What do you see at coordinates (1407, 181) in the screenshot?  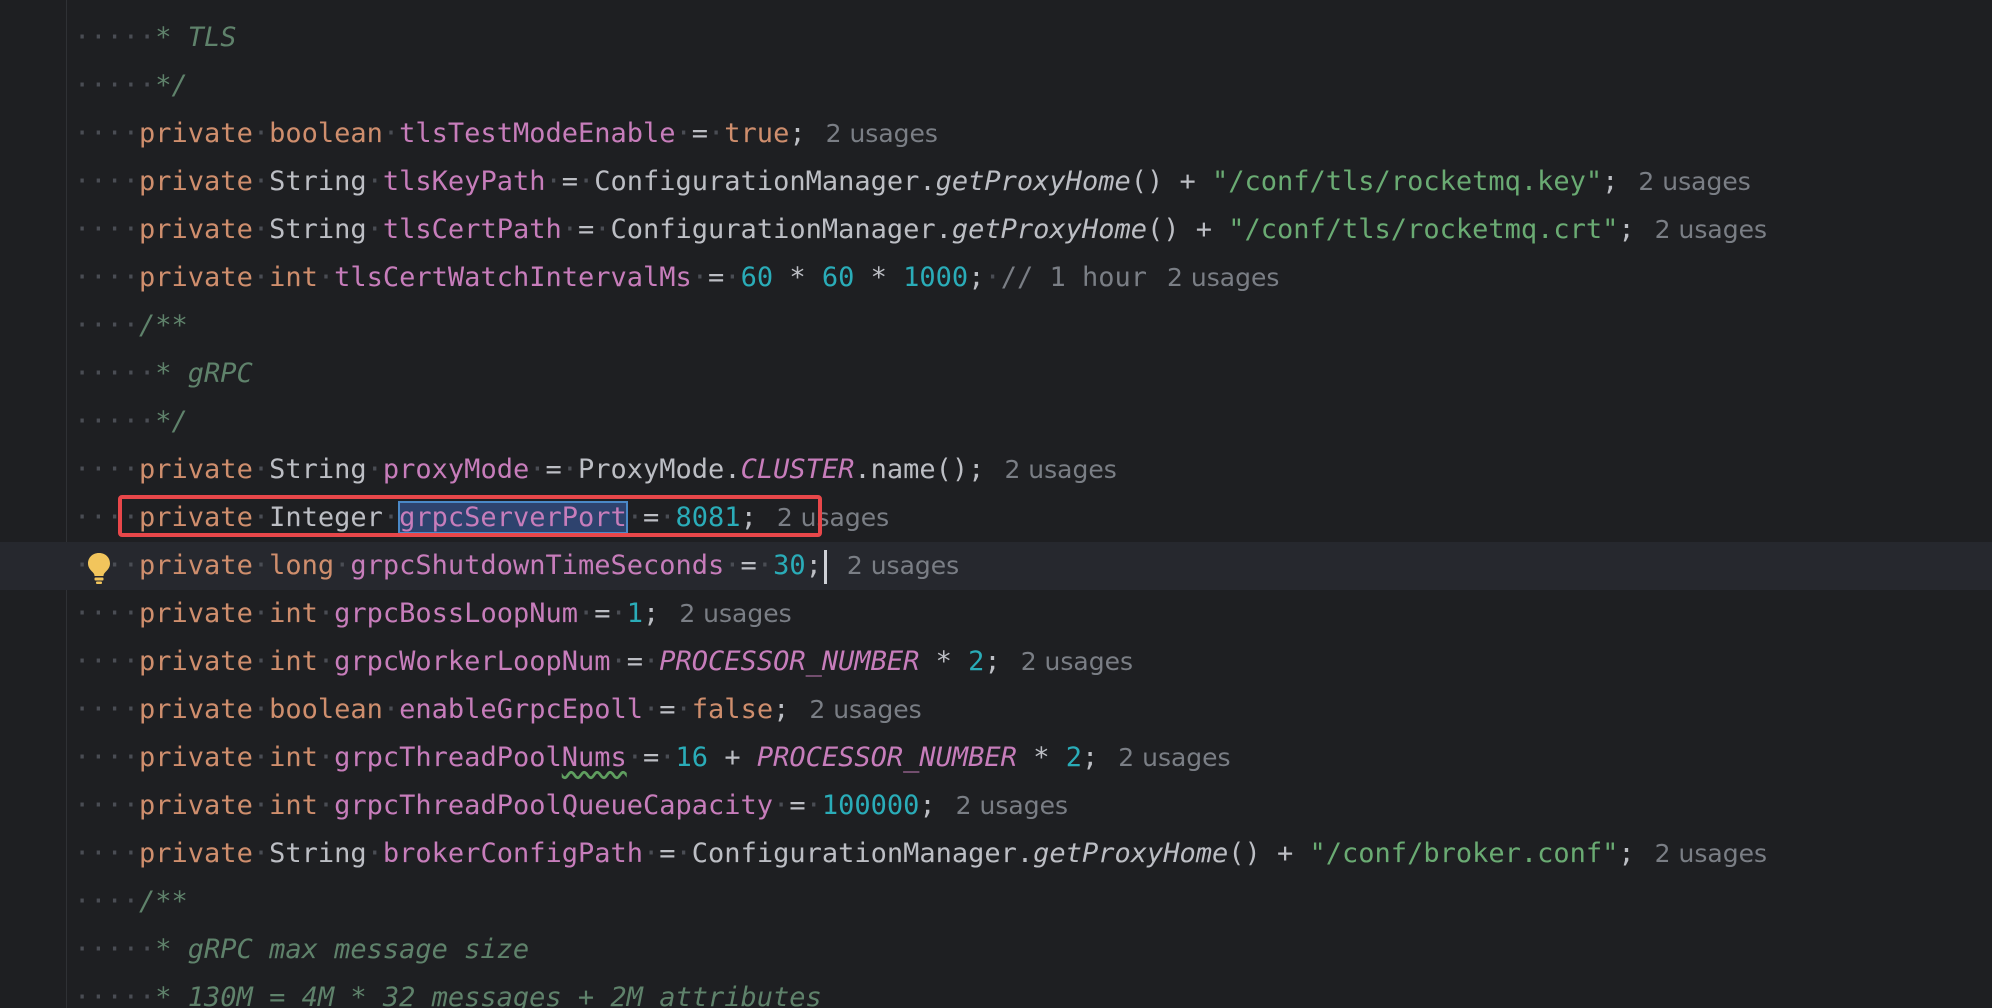 I see `string-literal: "/conf/tls/rocketmq.key"` at bounding box center [1407, 181].